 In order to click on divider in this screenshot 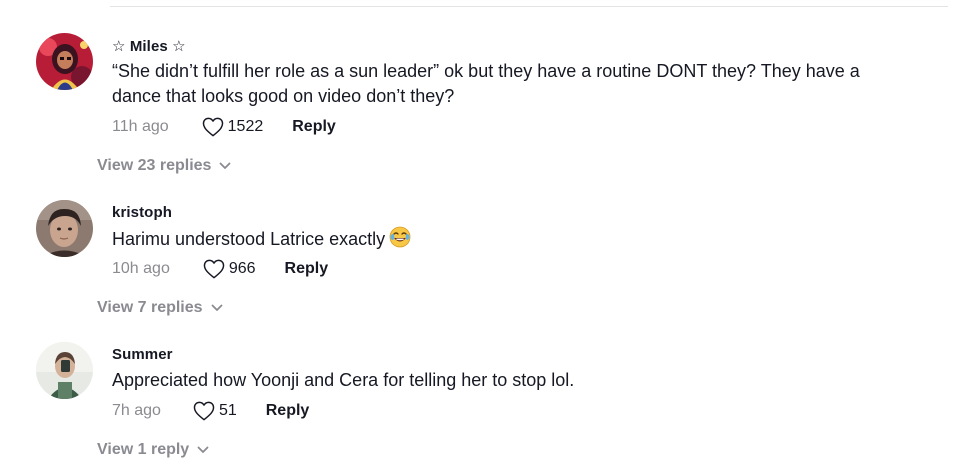, I will do `click(529, 6)`.